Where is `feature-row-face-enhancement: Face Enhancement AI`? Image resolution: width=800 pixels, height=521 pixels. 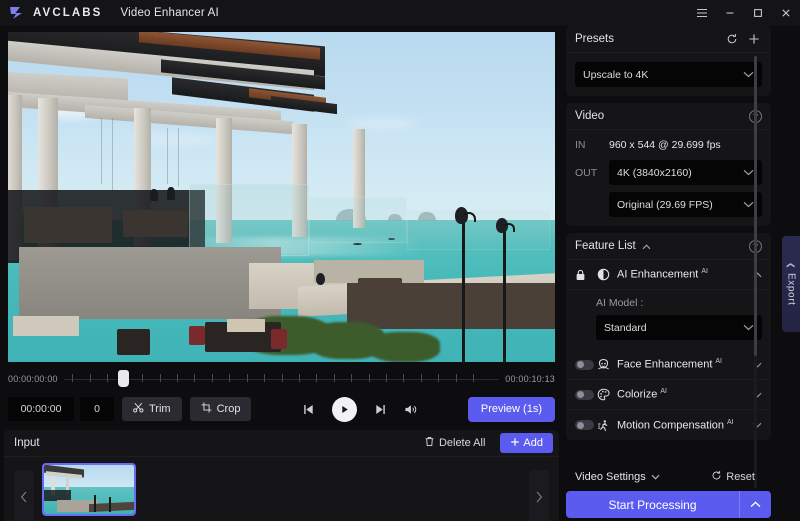
feature-row-face-enhancement: Face Enhancement AI is located at coordinates (668, 365).